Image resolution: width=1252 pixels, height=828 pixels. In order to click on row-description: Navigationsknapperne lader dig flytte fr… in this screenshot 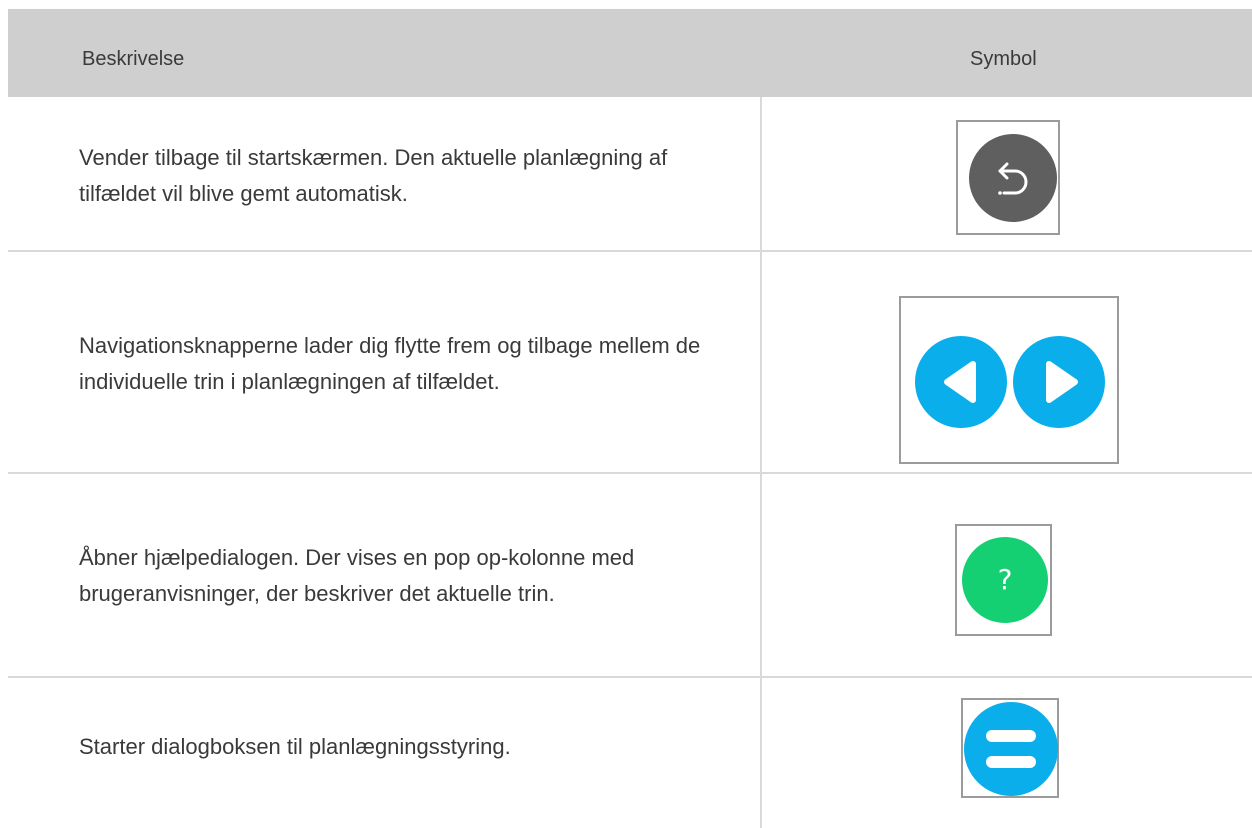, I will do `click(390, 363)`.